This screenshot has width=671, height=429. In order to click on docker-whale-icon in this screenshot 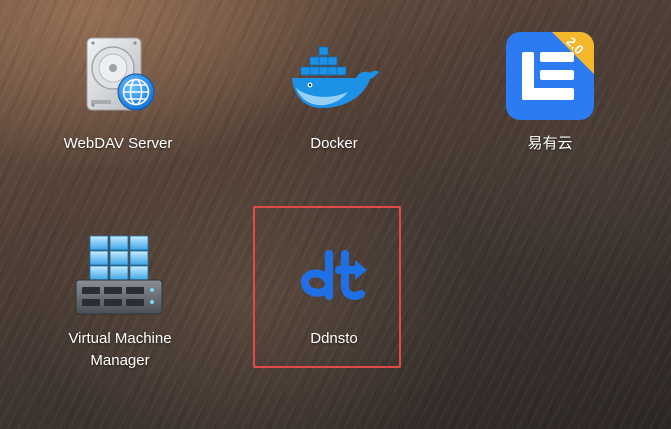, I will do `click(334, 77)`.